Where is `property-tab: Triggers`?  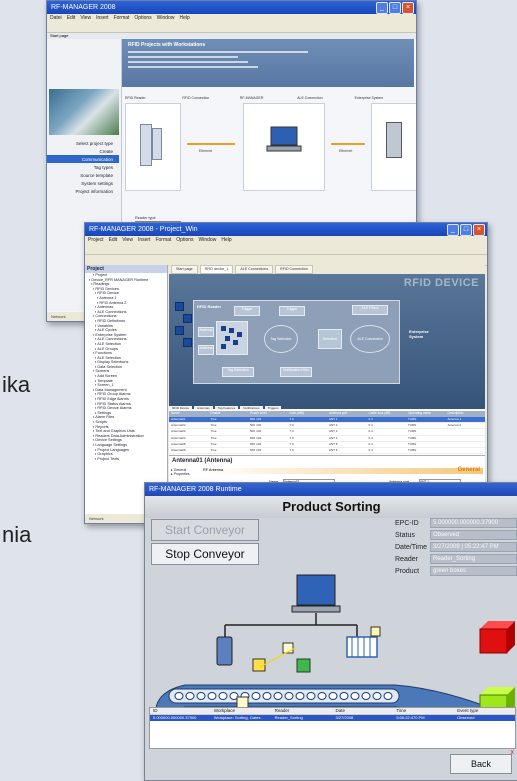
property-tab: Triggers is located at coordinates (273, 408).